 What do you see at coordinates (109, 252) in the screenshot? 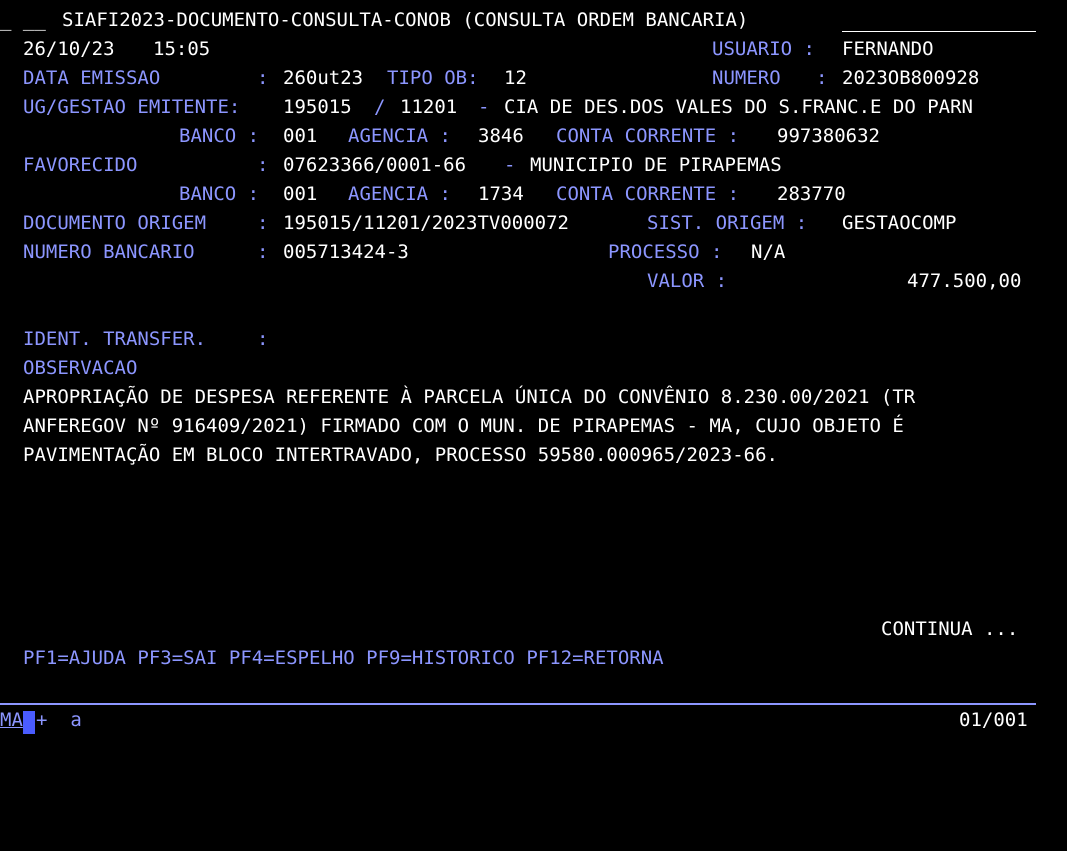
I see `num-bancario-label: NUMERO BANCARIO` at bounding box center [109, 252].